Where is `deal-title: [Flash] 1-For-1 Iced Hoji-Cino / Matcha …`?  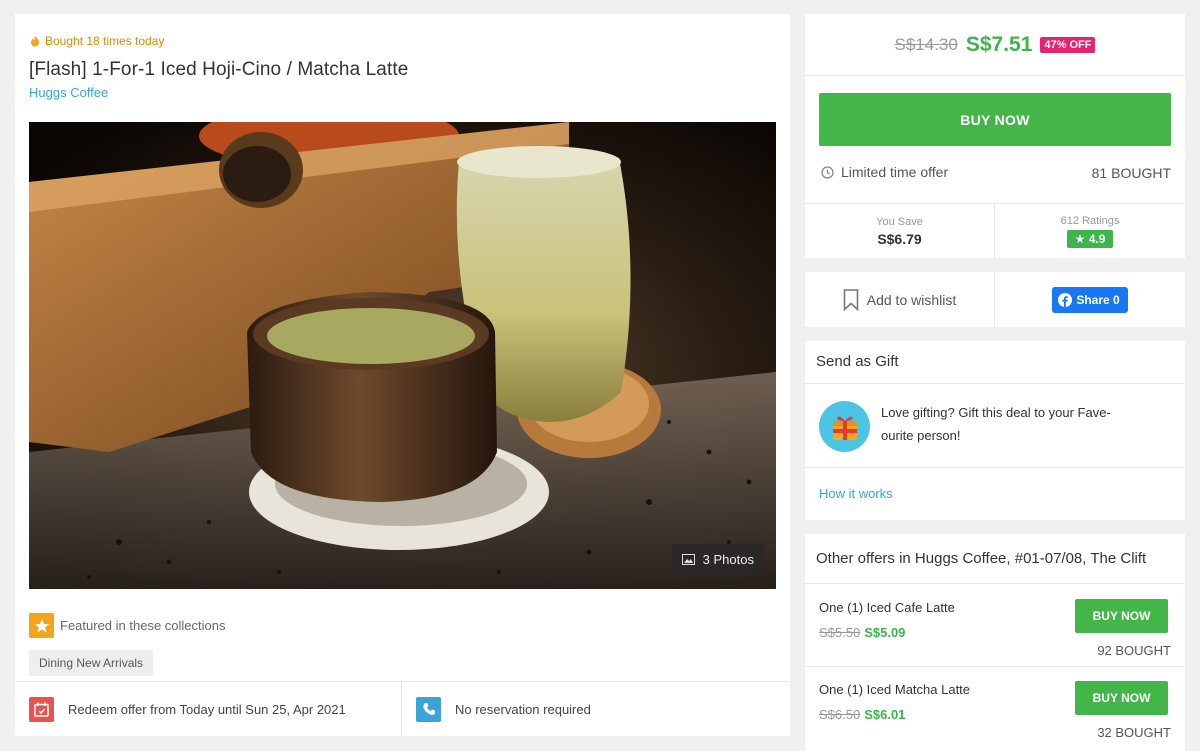 deal-title: [Flash] 1-For-1 Iced Hoji-Cino / Matcha … is located at coordinates (219, 69).